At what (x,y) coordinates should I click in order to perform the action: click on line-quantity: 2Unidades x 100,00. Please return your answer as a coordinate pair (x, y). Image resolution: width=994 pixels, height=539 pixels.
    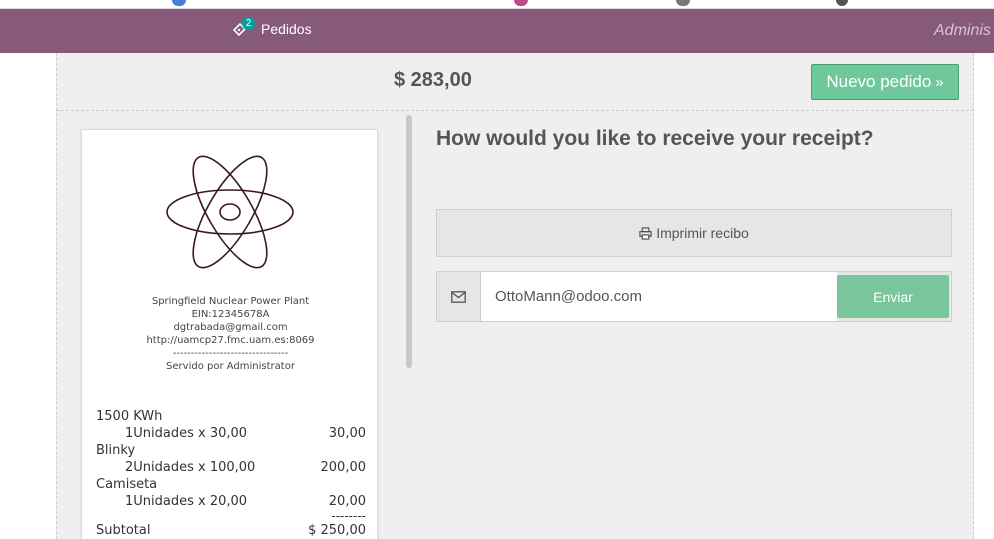
    Looking at the image, I should click on (190, 467).